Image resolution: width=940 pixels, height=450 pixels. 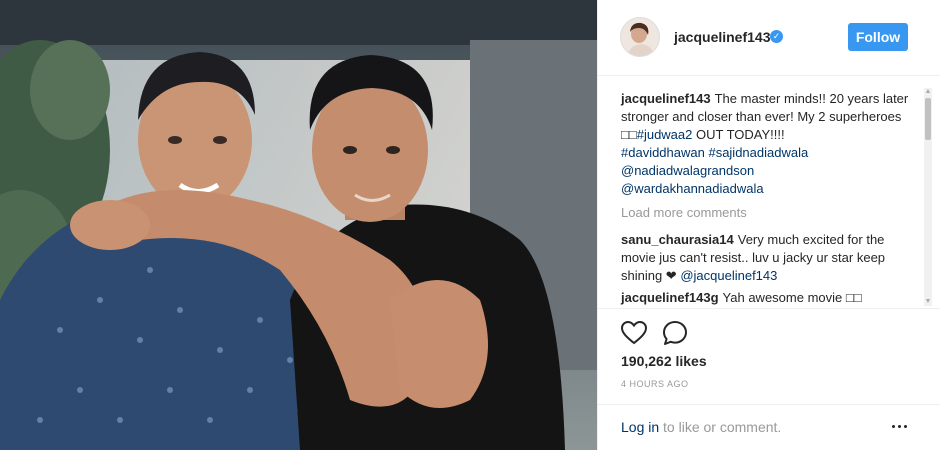 I want to click on post-header: jacquelinef143 ✓ Follow, so click(x=769, y=38).